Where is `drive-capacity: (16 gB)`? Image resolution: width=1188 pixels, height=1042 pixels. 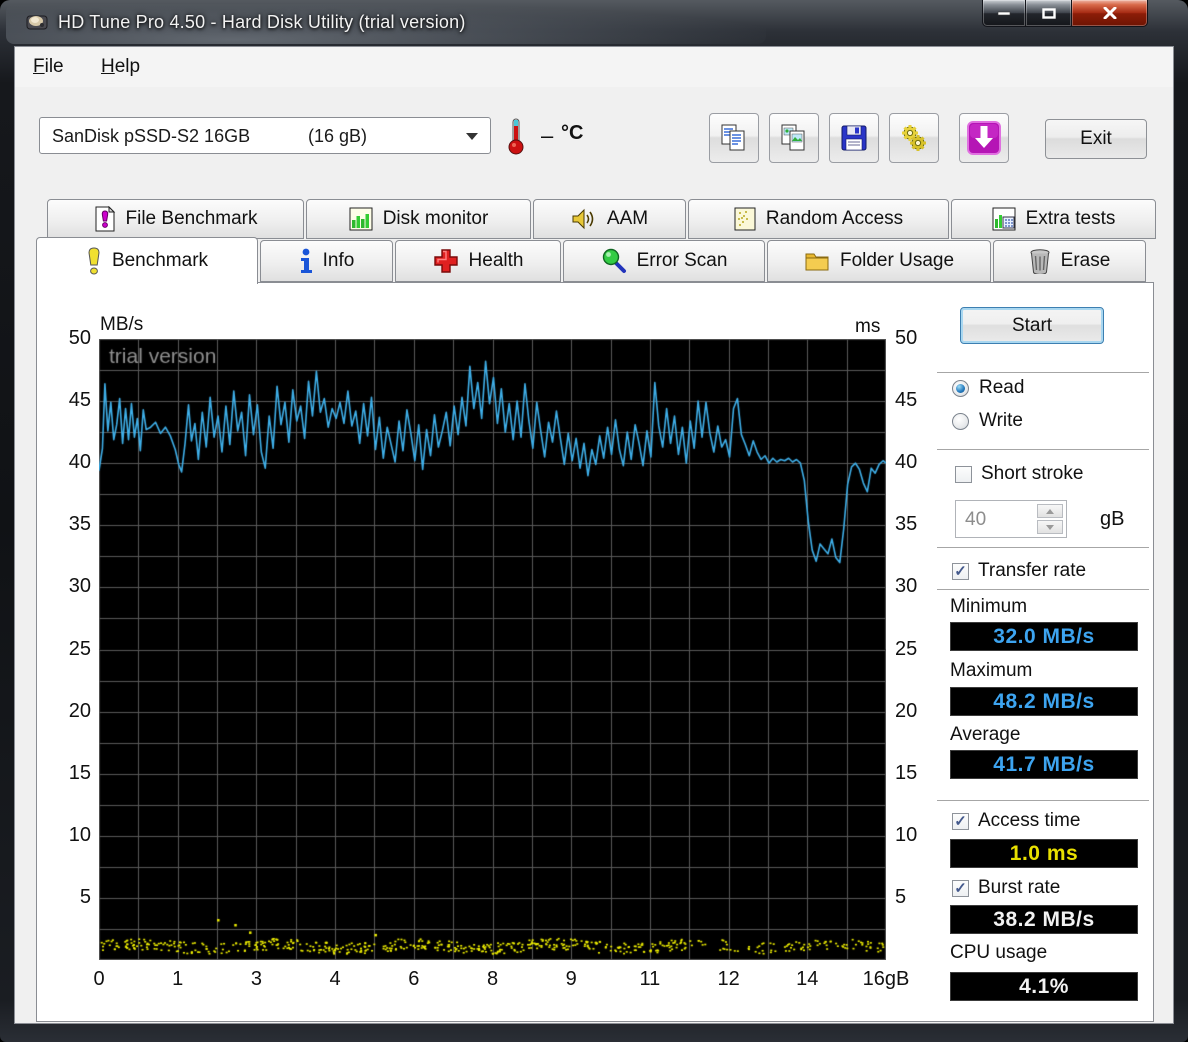
drive-capacity: (16 gB) is located at coordinates (338, 136).